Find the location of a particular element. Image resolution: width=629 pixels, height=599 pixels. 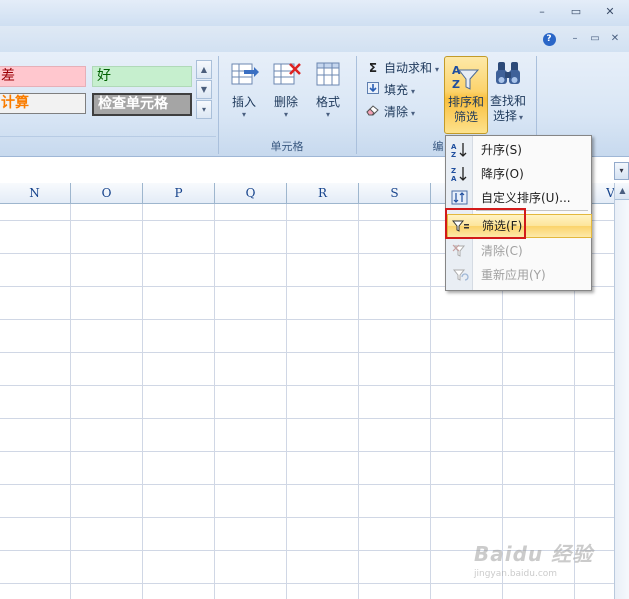

custom-sort-icon is located at coordinates (460, 198).